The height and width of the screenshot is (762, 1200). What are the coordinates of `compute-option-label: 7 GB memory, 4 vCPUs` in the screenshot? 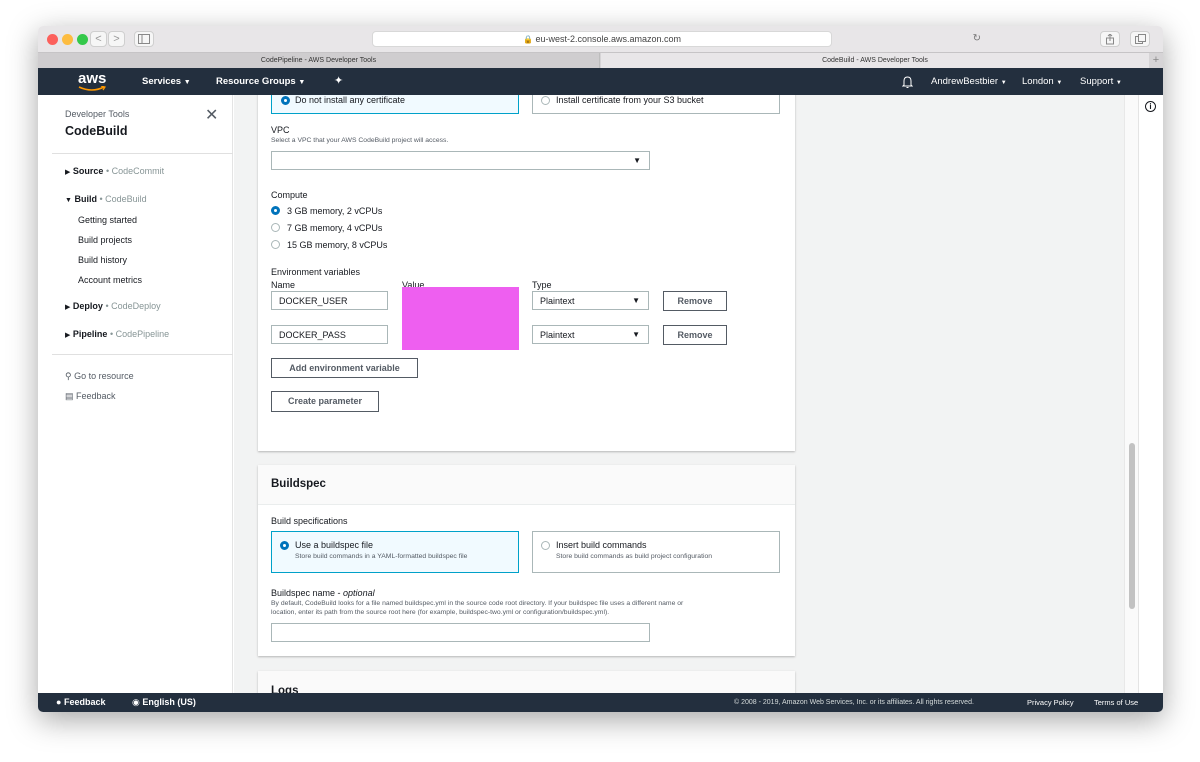 It's located at (335, 228).